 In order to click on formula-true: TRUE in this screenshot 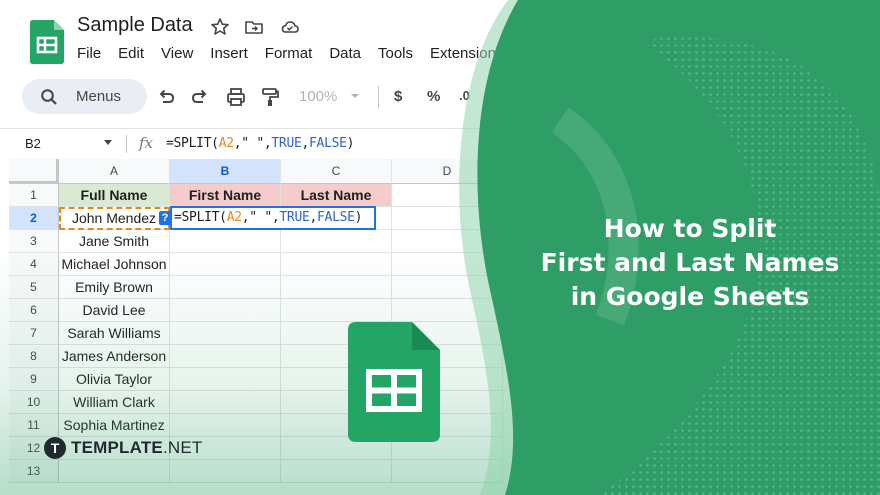, I will do `click(286, 143)`.